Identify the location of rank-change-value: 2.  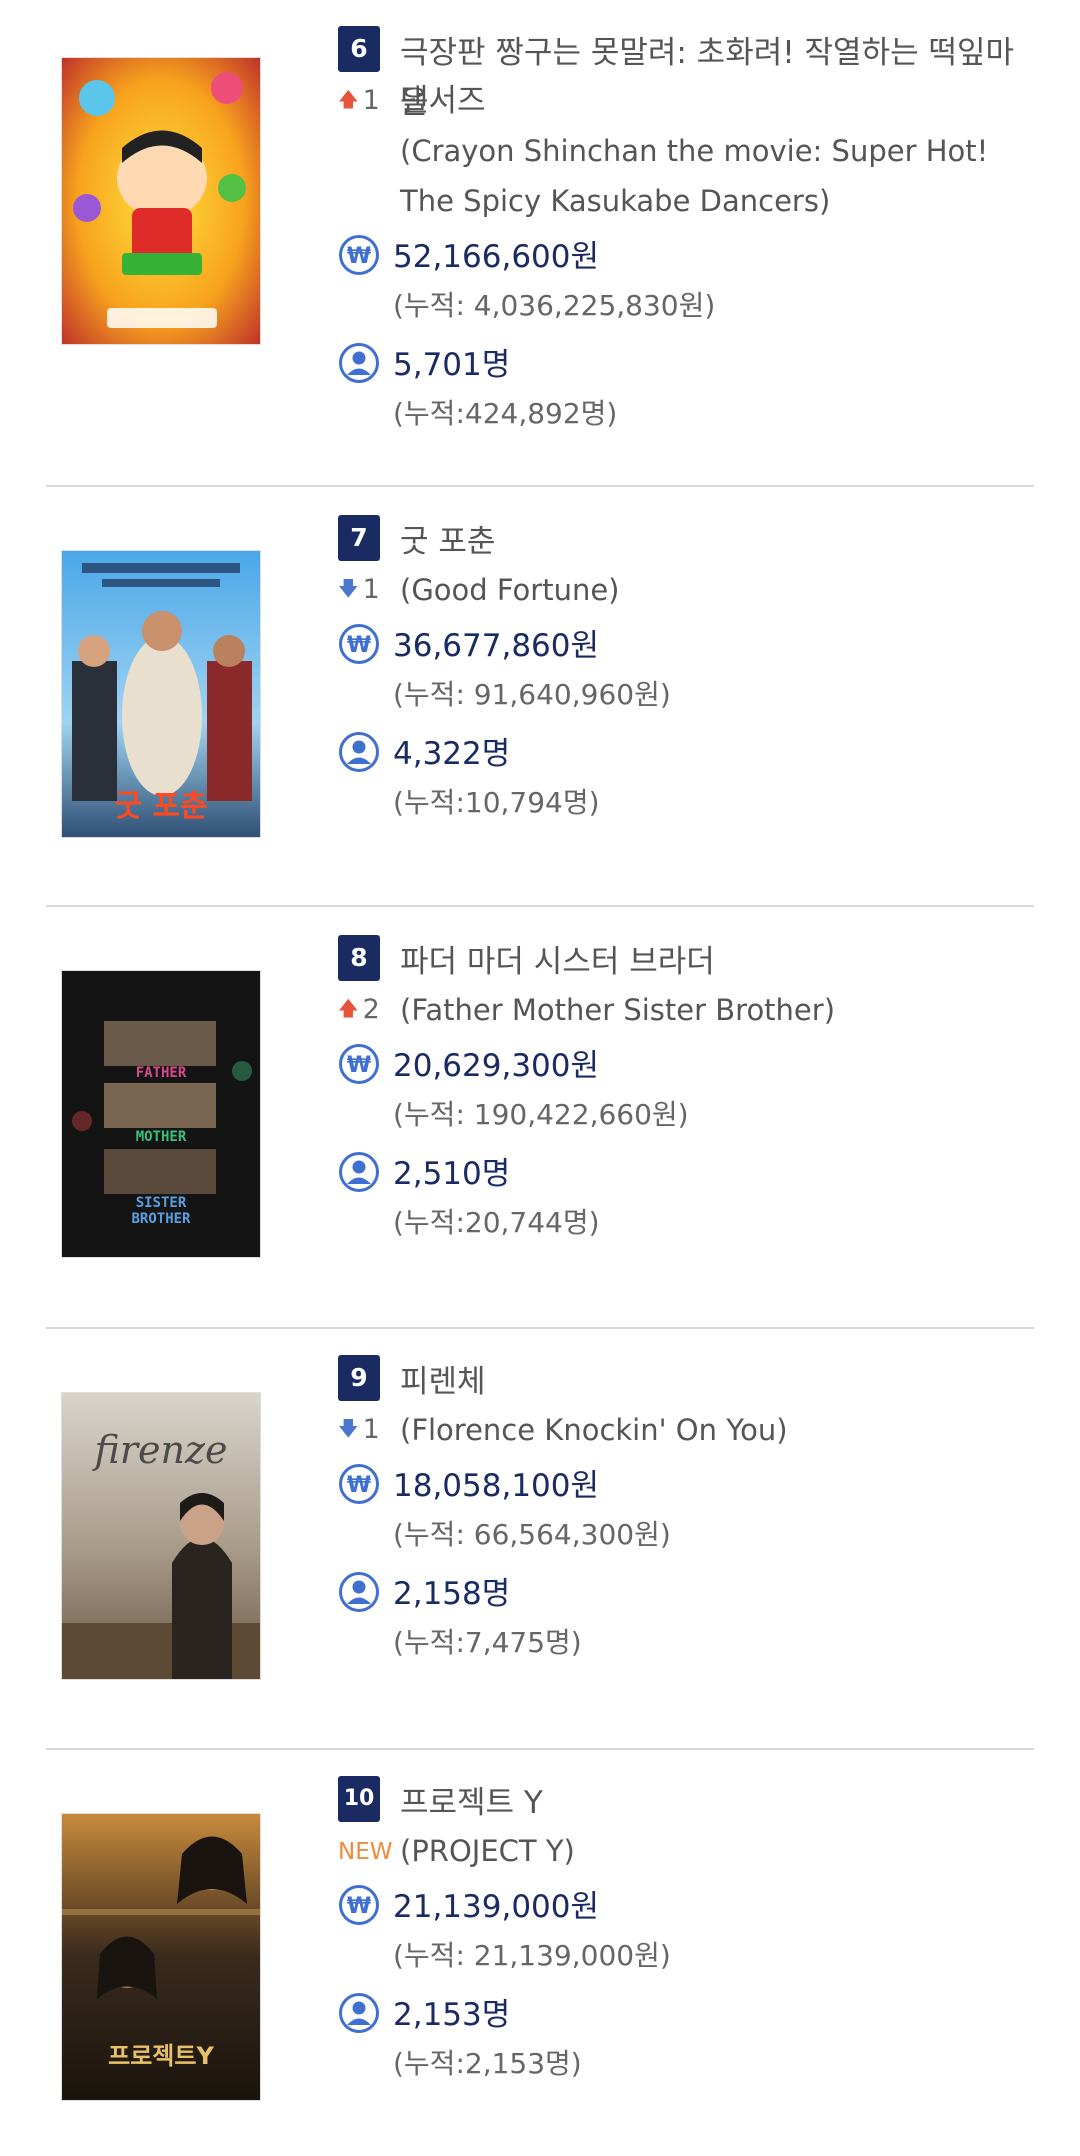
(371, 1009).